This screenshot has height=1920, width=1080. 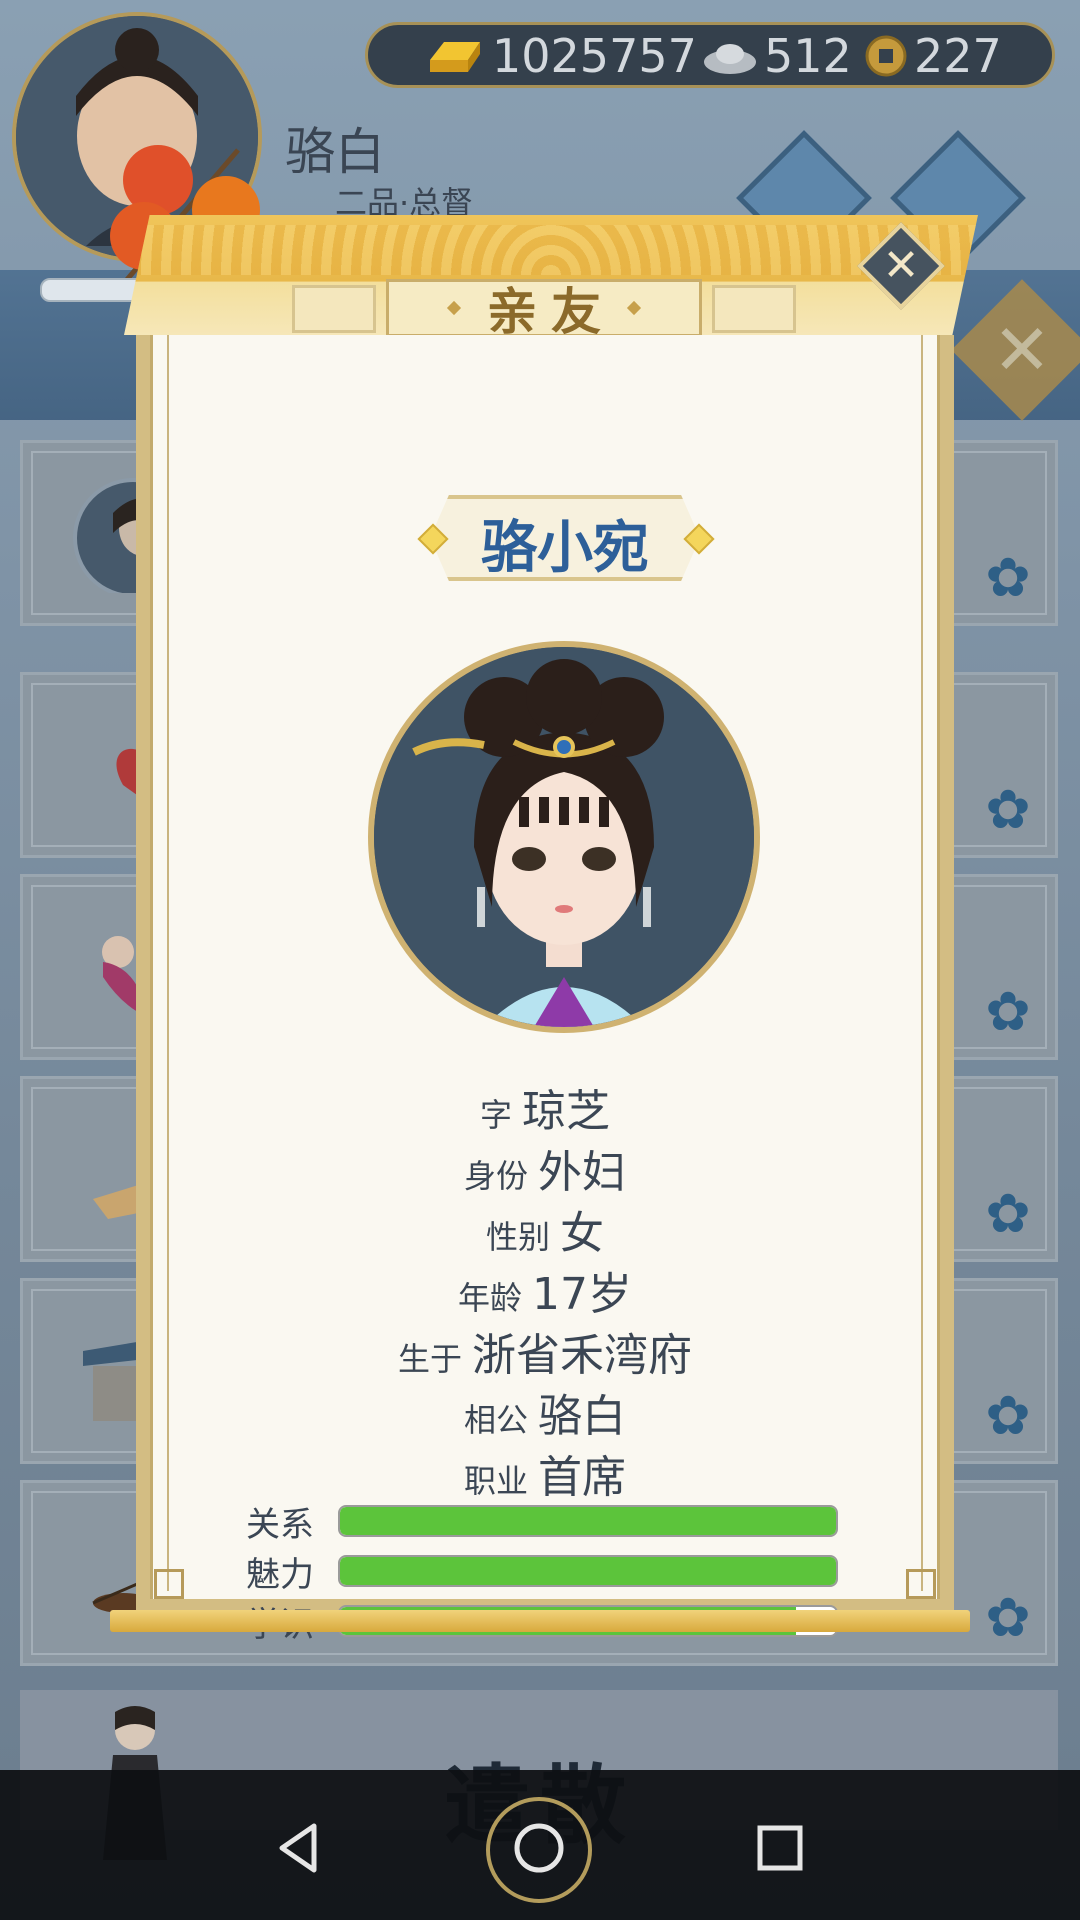 I want to click on gender-row: 性别女, so click(x=545, y=1229).